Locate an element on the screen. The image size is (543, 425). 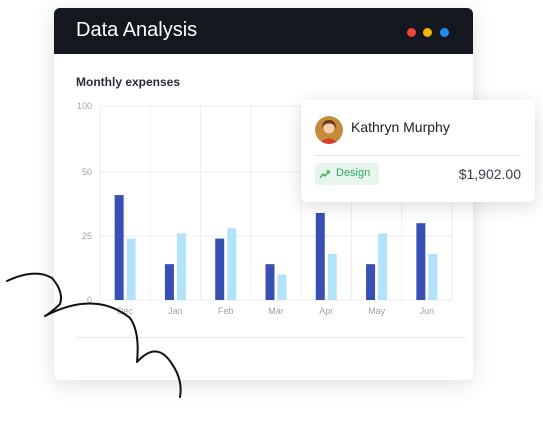
decorative-scribble-icon is located at coordinates (94, 335).